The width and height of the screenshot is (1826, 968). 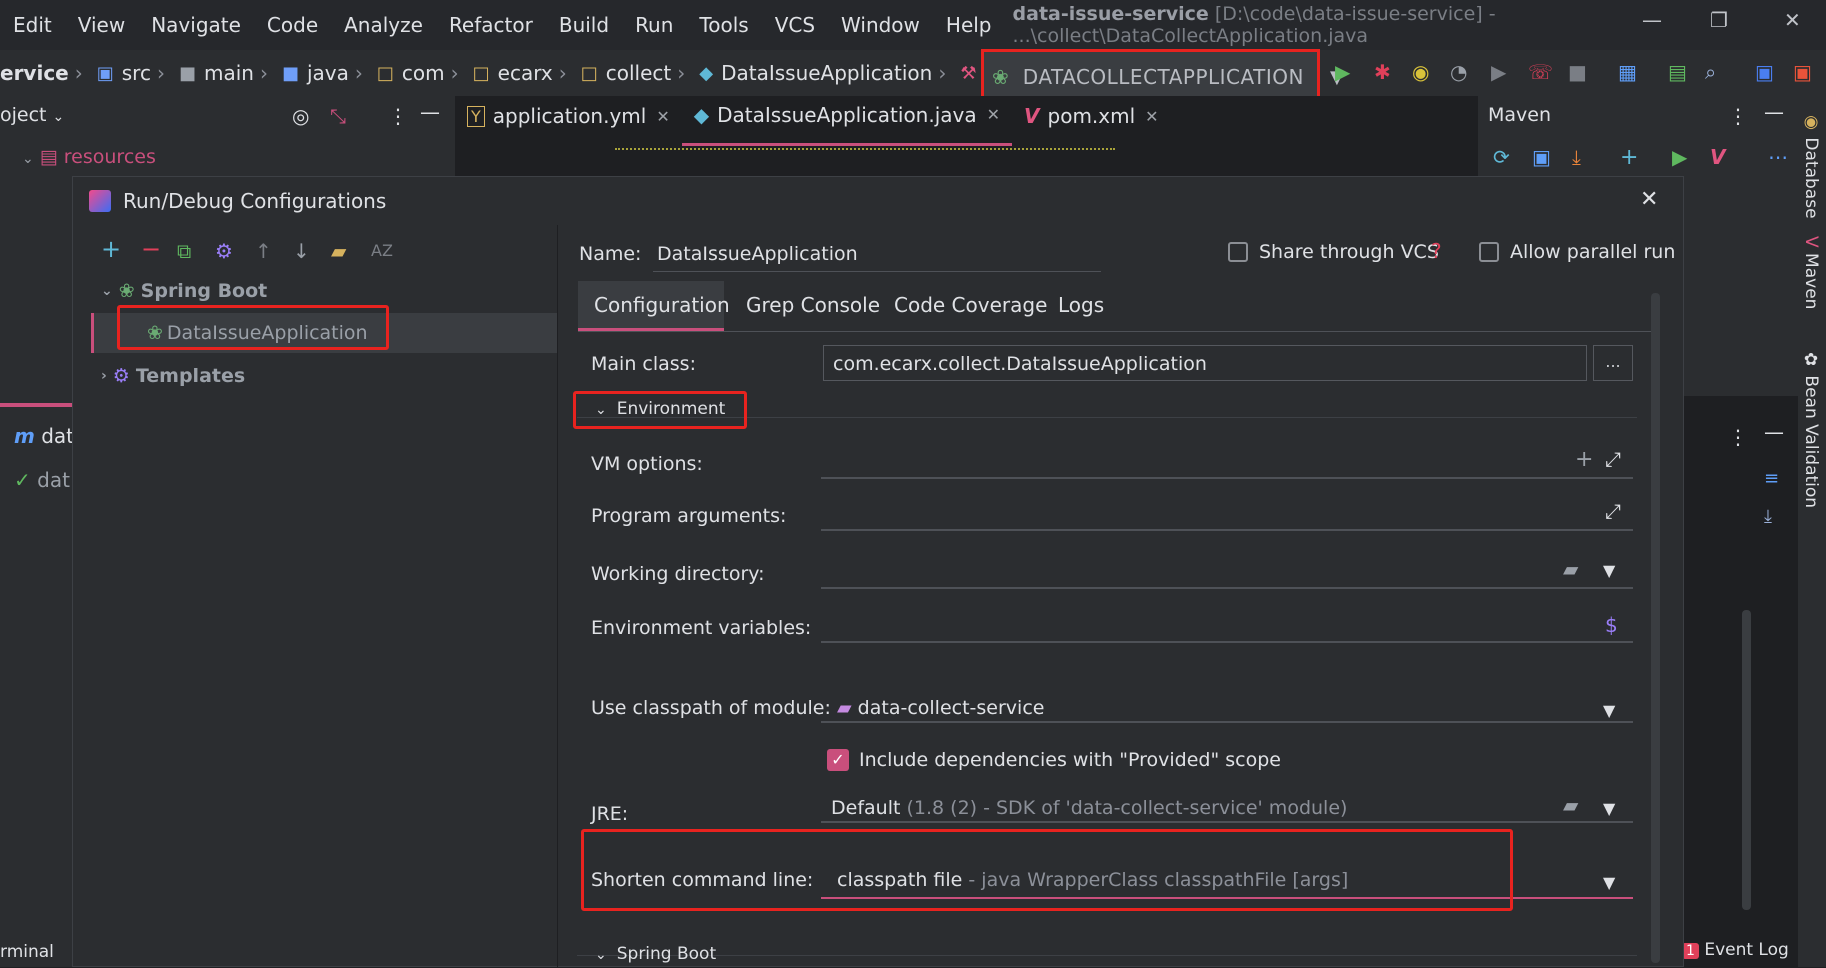 I want to click on terminal-tab: rminal, so click(x=27, y=952).